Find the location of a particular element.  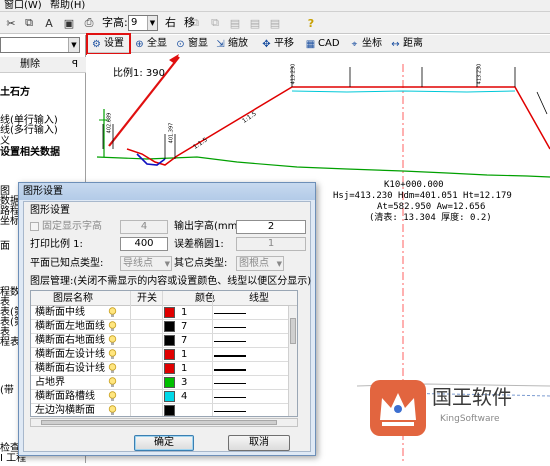

text-icon: A is located at coordinates (49, 23).